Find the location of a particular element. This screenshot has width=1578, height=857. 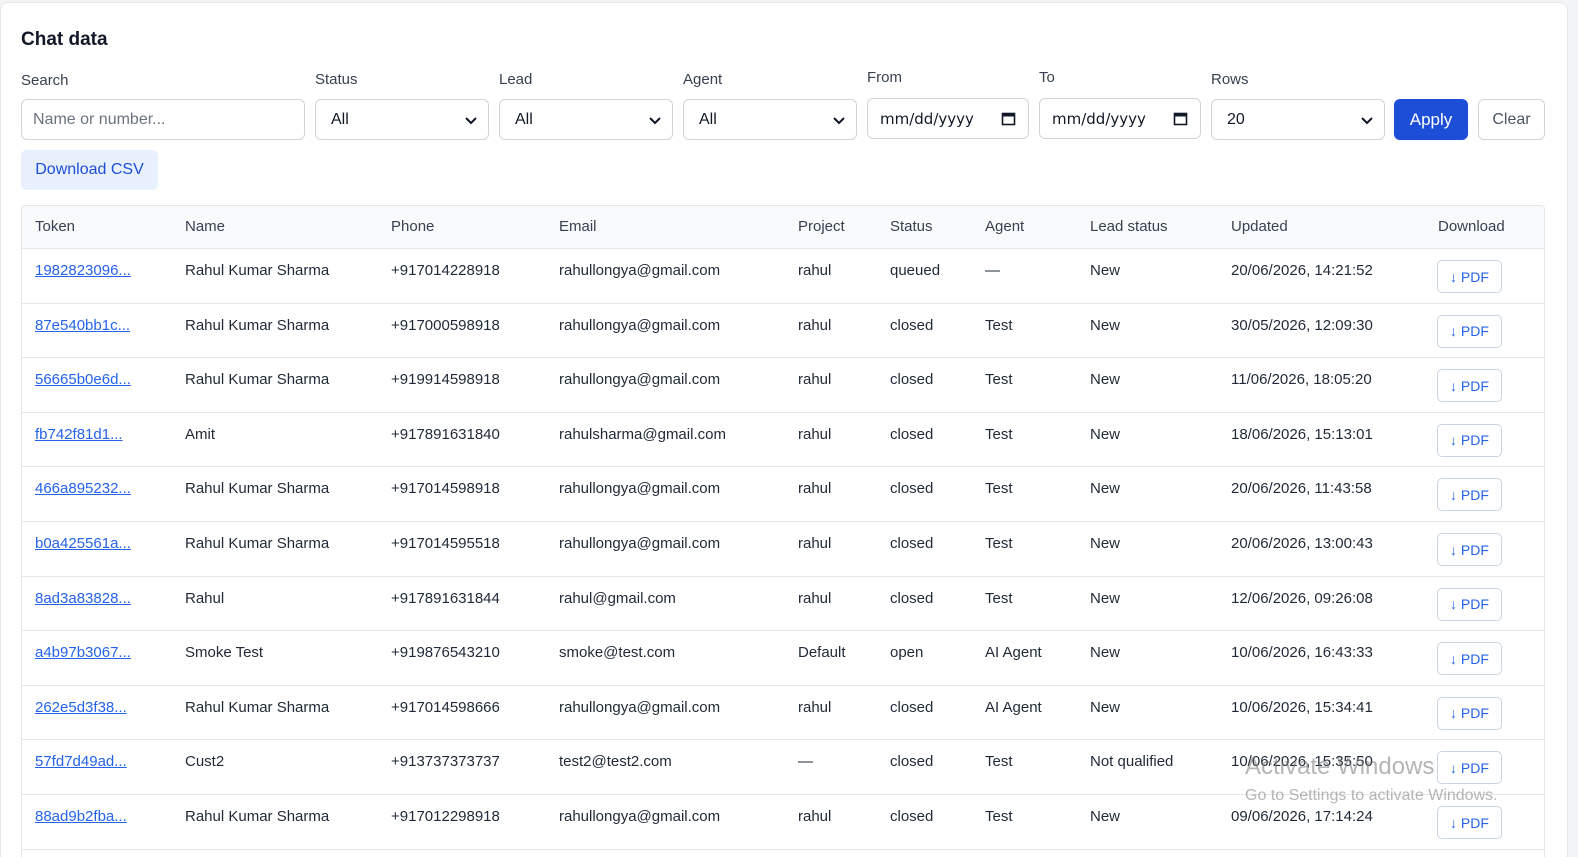

status-select: All is located at coordinates (402, 119).